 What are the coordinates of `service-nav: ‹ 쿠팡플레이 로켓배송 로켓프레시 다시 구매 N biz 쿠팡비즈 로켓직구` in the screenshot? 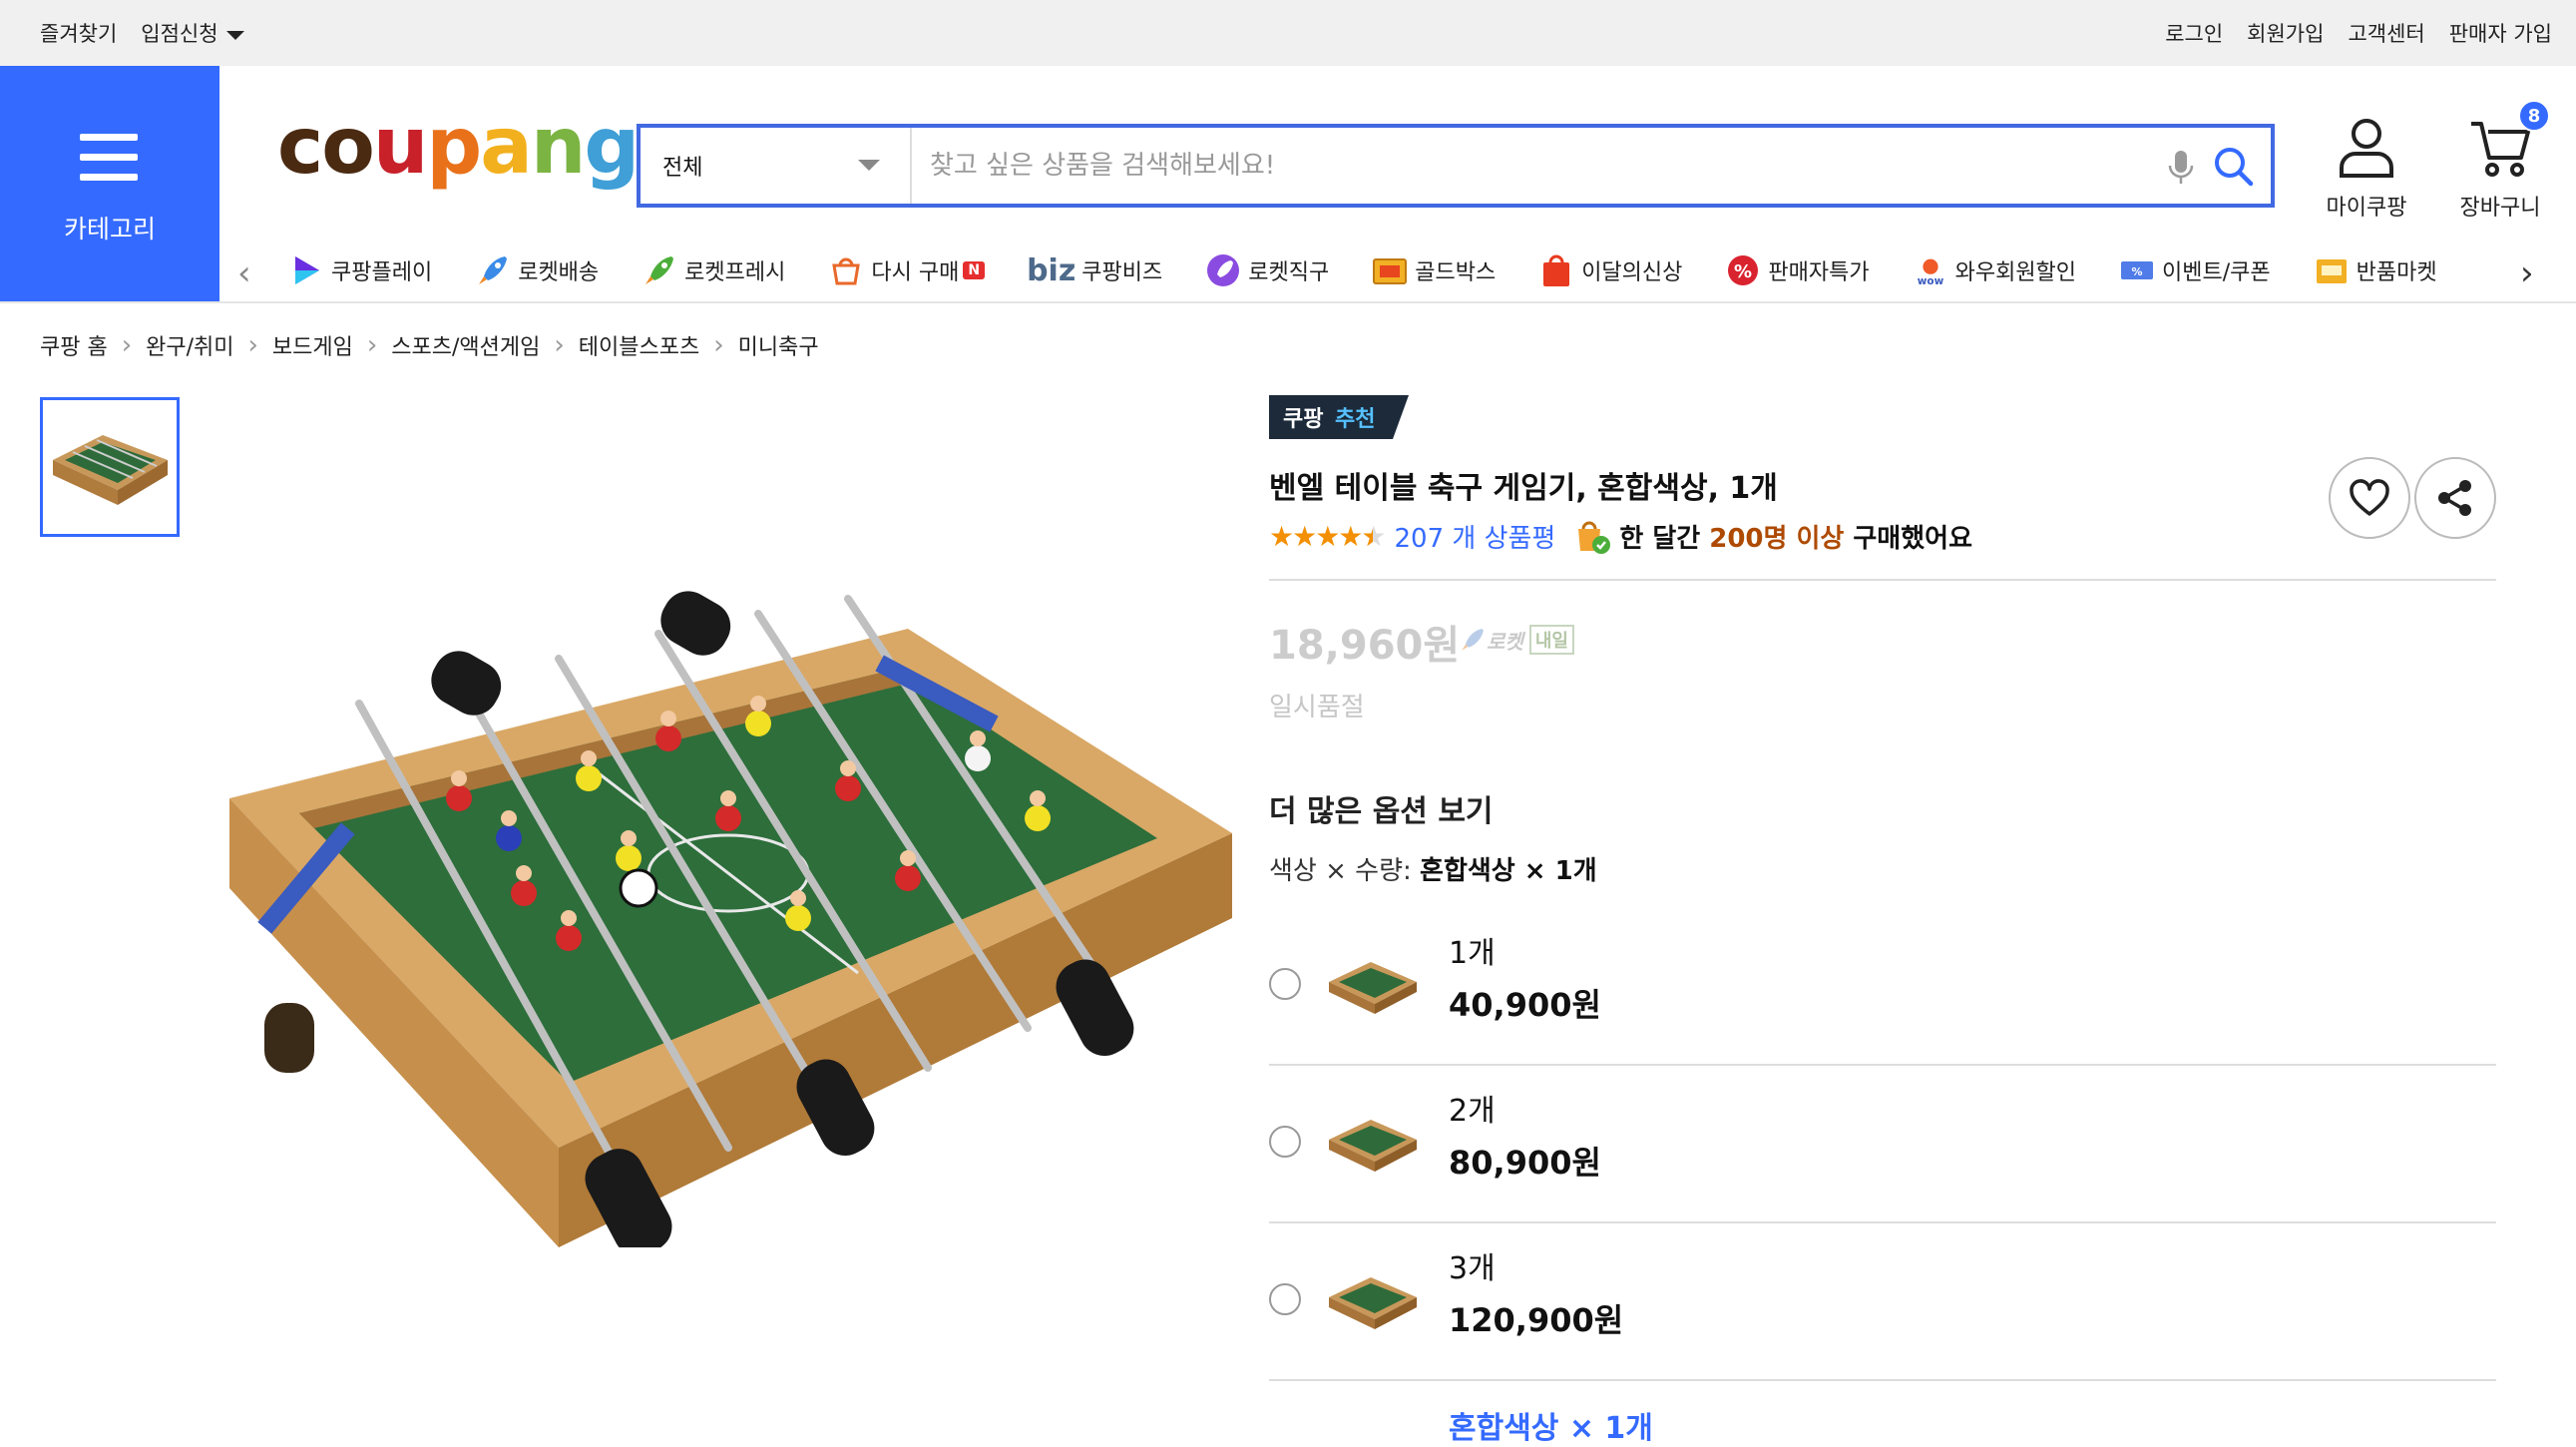 It's located at (1397, 270).